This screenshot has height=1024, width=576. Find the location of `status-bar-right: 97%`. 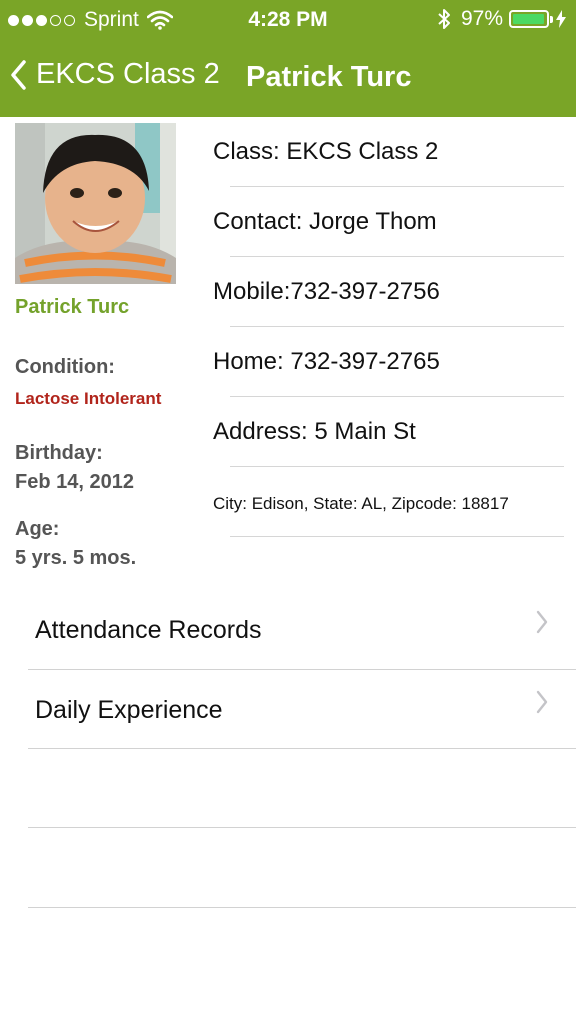

status-bar-right: 97% is located at coordinates (501, 19).